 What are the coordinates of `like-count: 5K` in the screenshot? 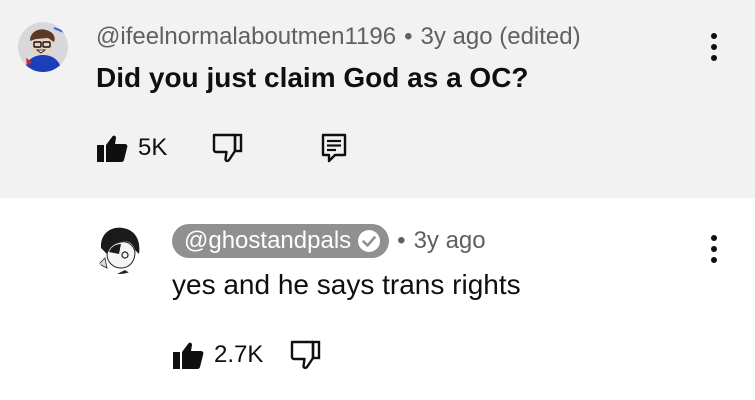 It's located at (153, 147).